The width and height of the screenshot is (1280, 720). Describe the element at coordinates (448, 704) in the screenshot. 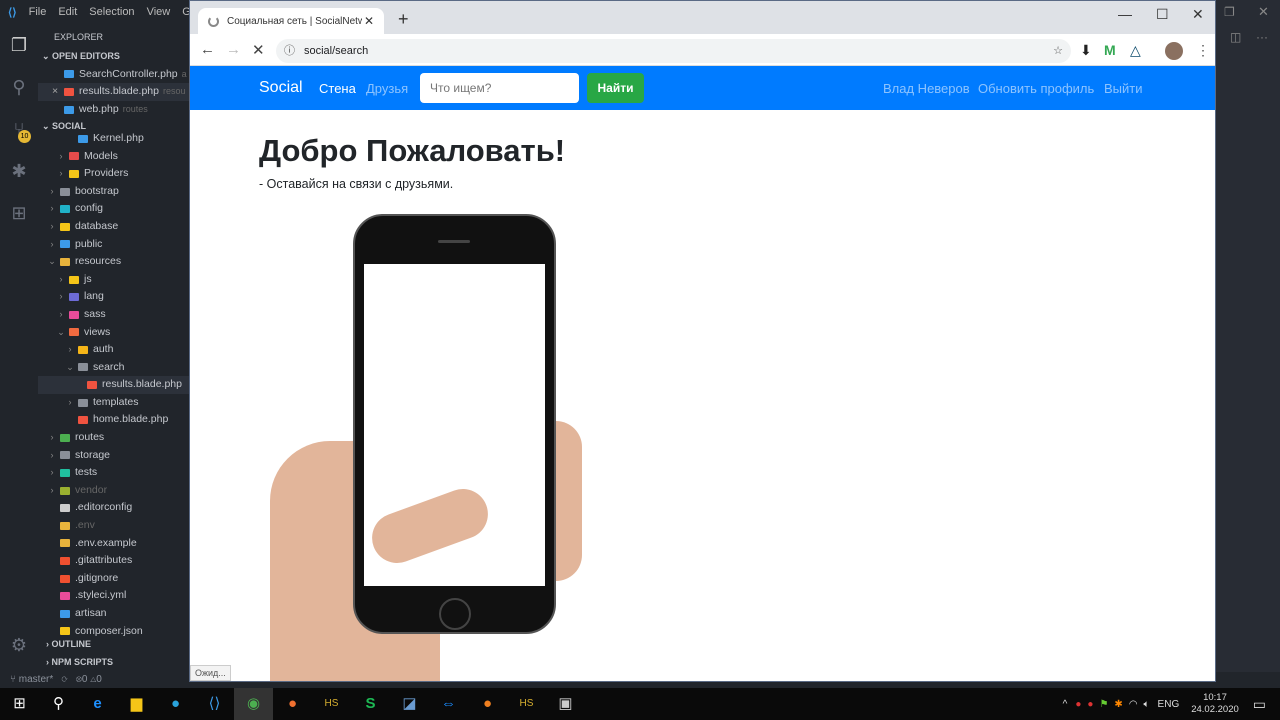

I see `teamviewer-icon: ⇔` at that location.